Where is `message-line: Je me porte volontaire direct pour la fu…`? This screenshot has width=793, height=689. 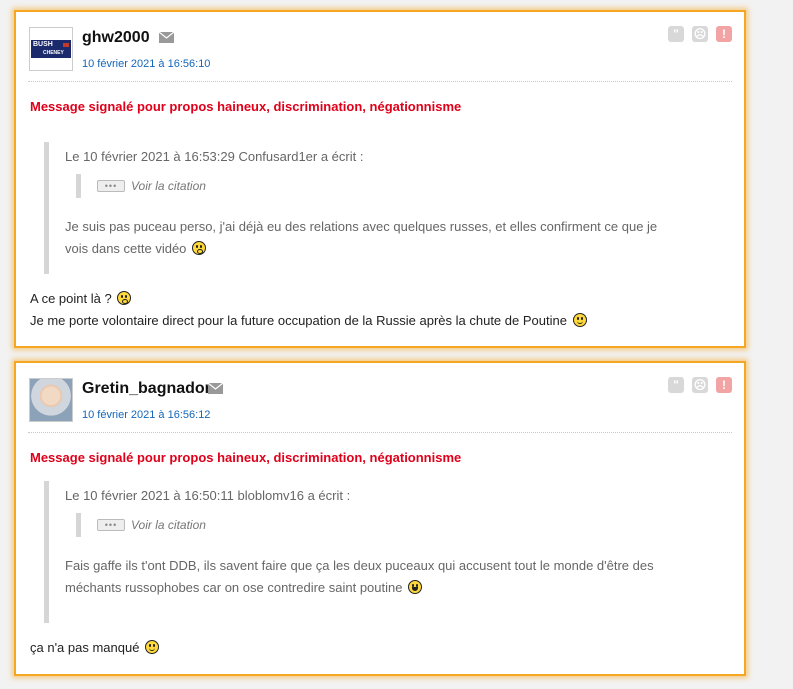 message-line: Je me porte volontaire direct pour la fu… is located at coordinates (308, 321).